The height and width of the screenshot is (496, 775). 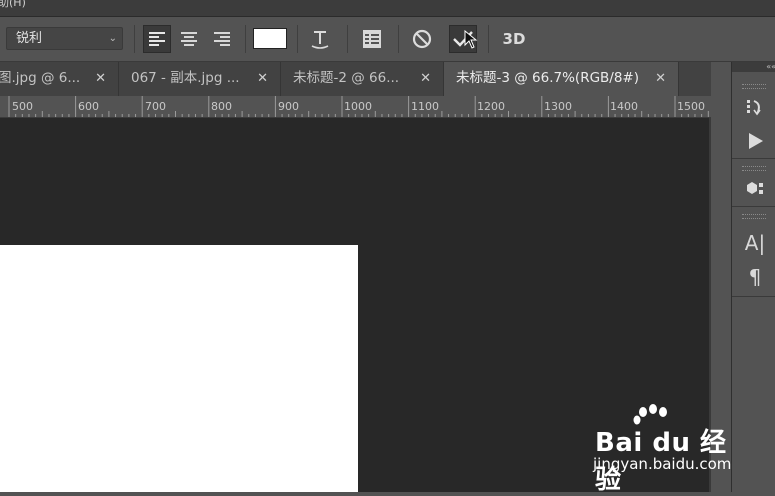 I want to click on align-left-icon, so click(x=157, y=39).